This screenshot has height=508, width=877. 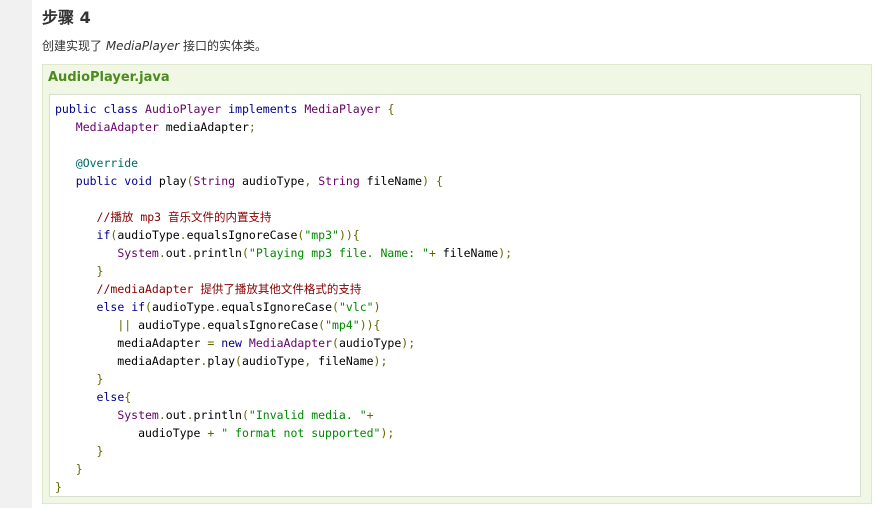 I want to click on code-token: @Override, so click(x=107, y=163).